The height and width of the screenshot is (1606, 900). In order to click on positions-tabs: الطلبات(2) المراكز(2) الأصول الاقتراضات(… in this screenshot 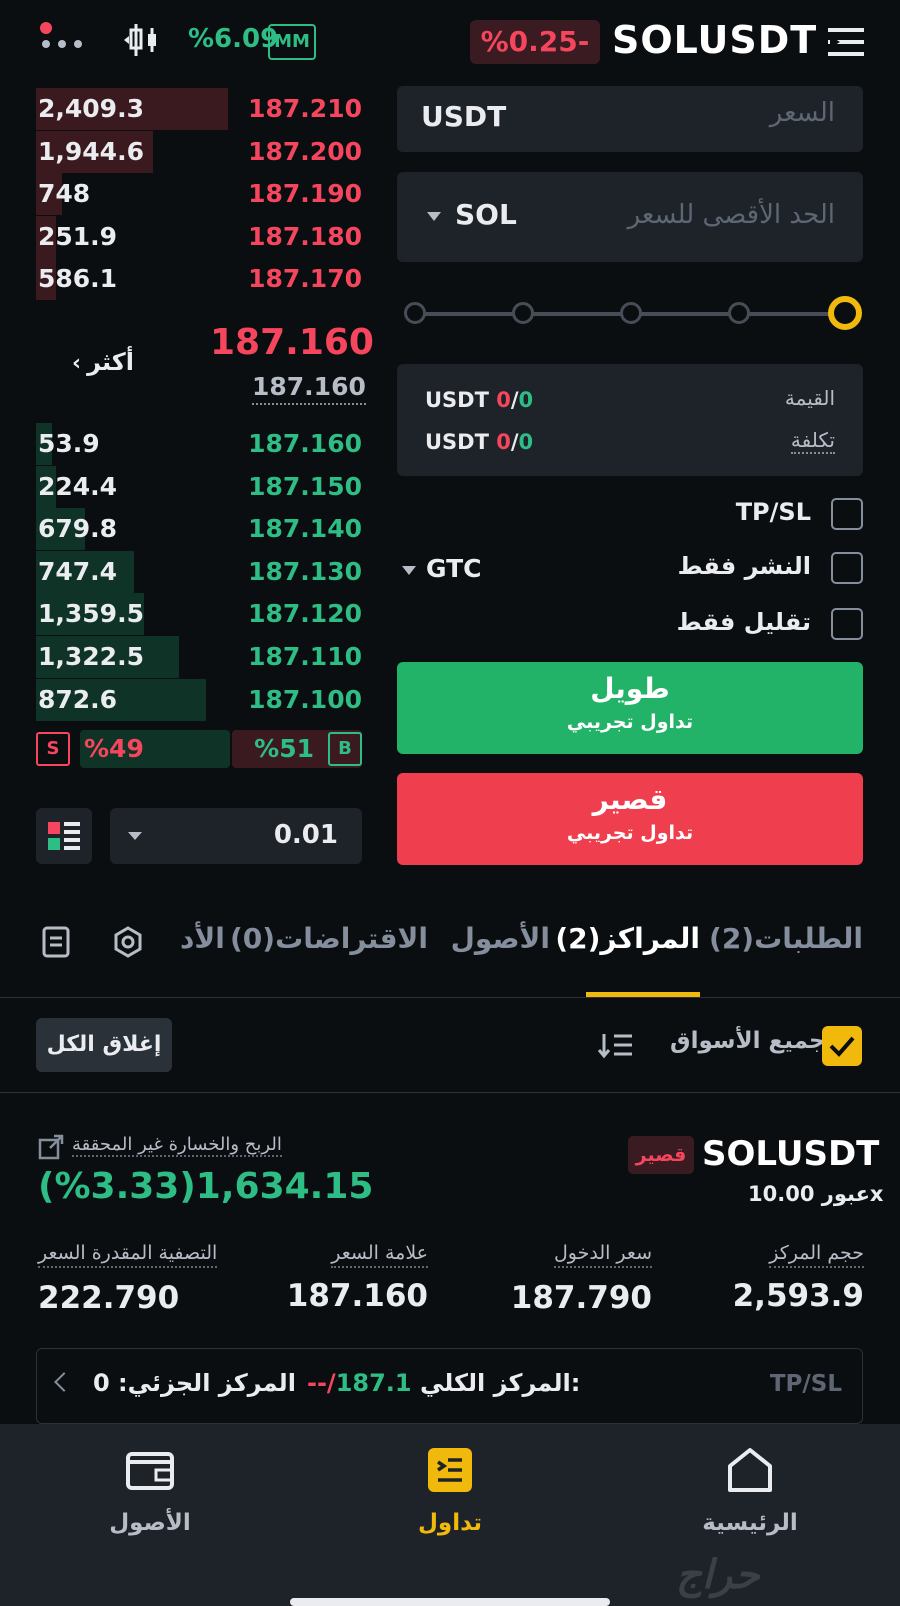, I will do `click(450, 949)`.